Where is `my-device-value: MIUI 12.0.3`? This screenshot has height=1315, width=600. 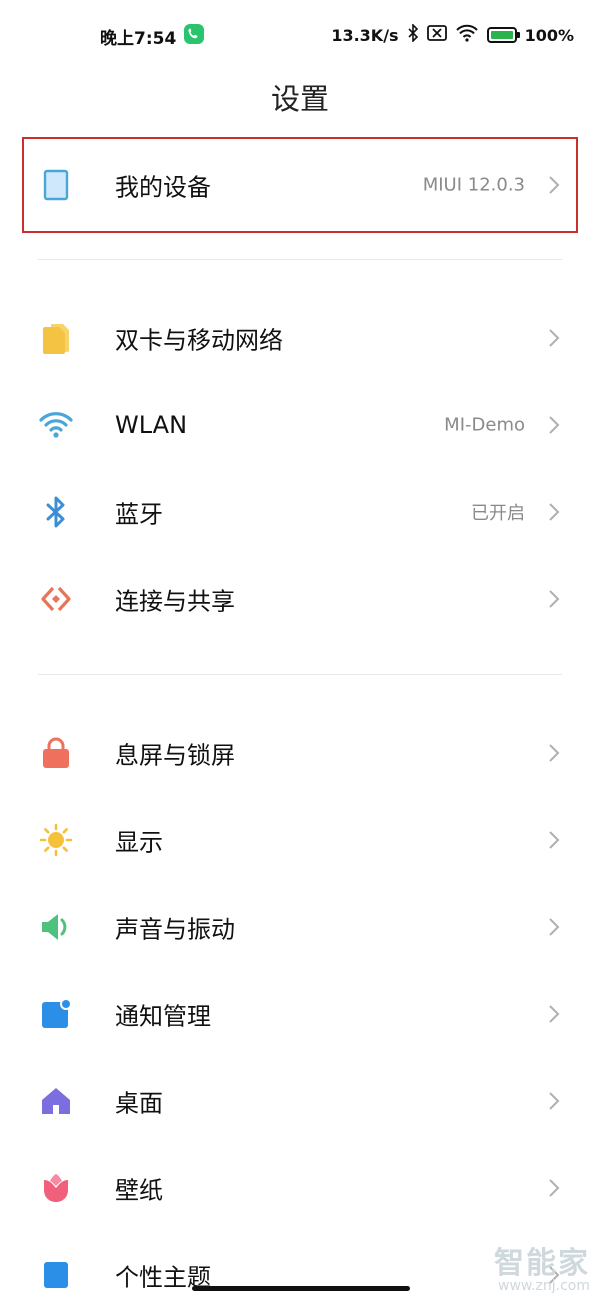
my-device-value: MIUI 12.0.3 is located at coordinates (473, 185).